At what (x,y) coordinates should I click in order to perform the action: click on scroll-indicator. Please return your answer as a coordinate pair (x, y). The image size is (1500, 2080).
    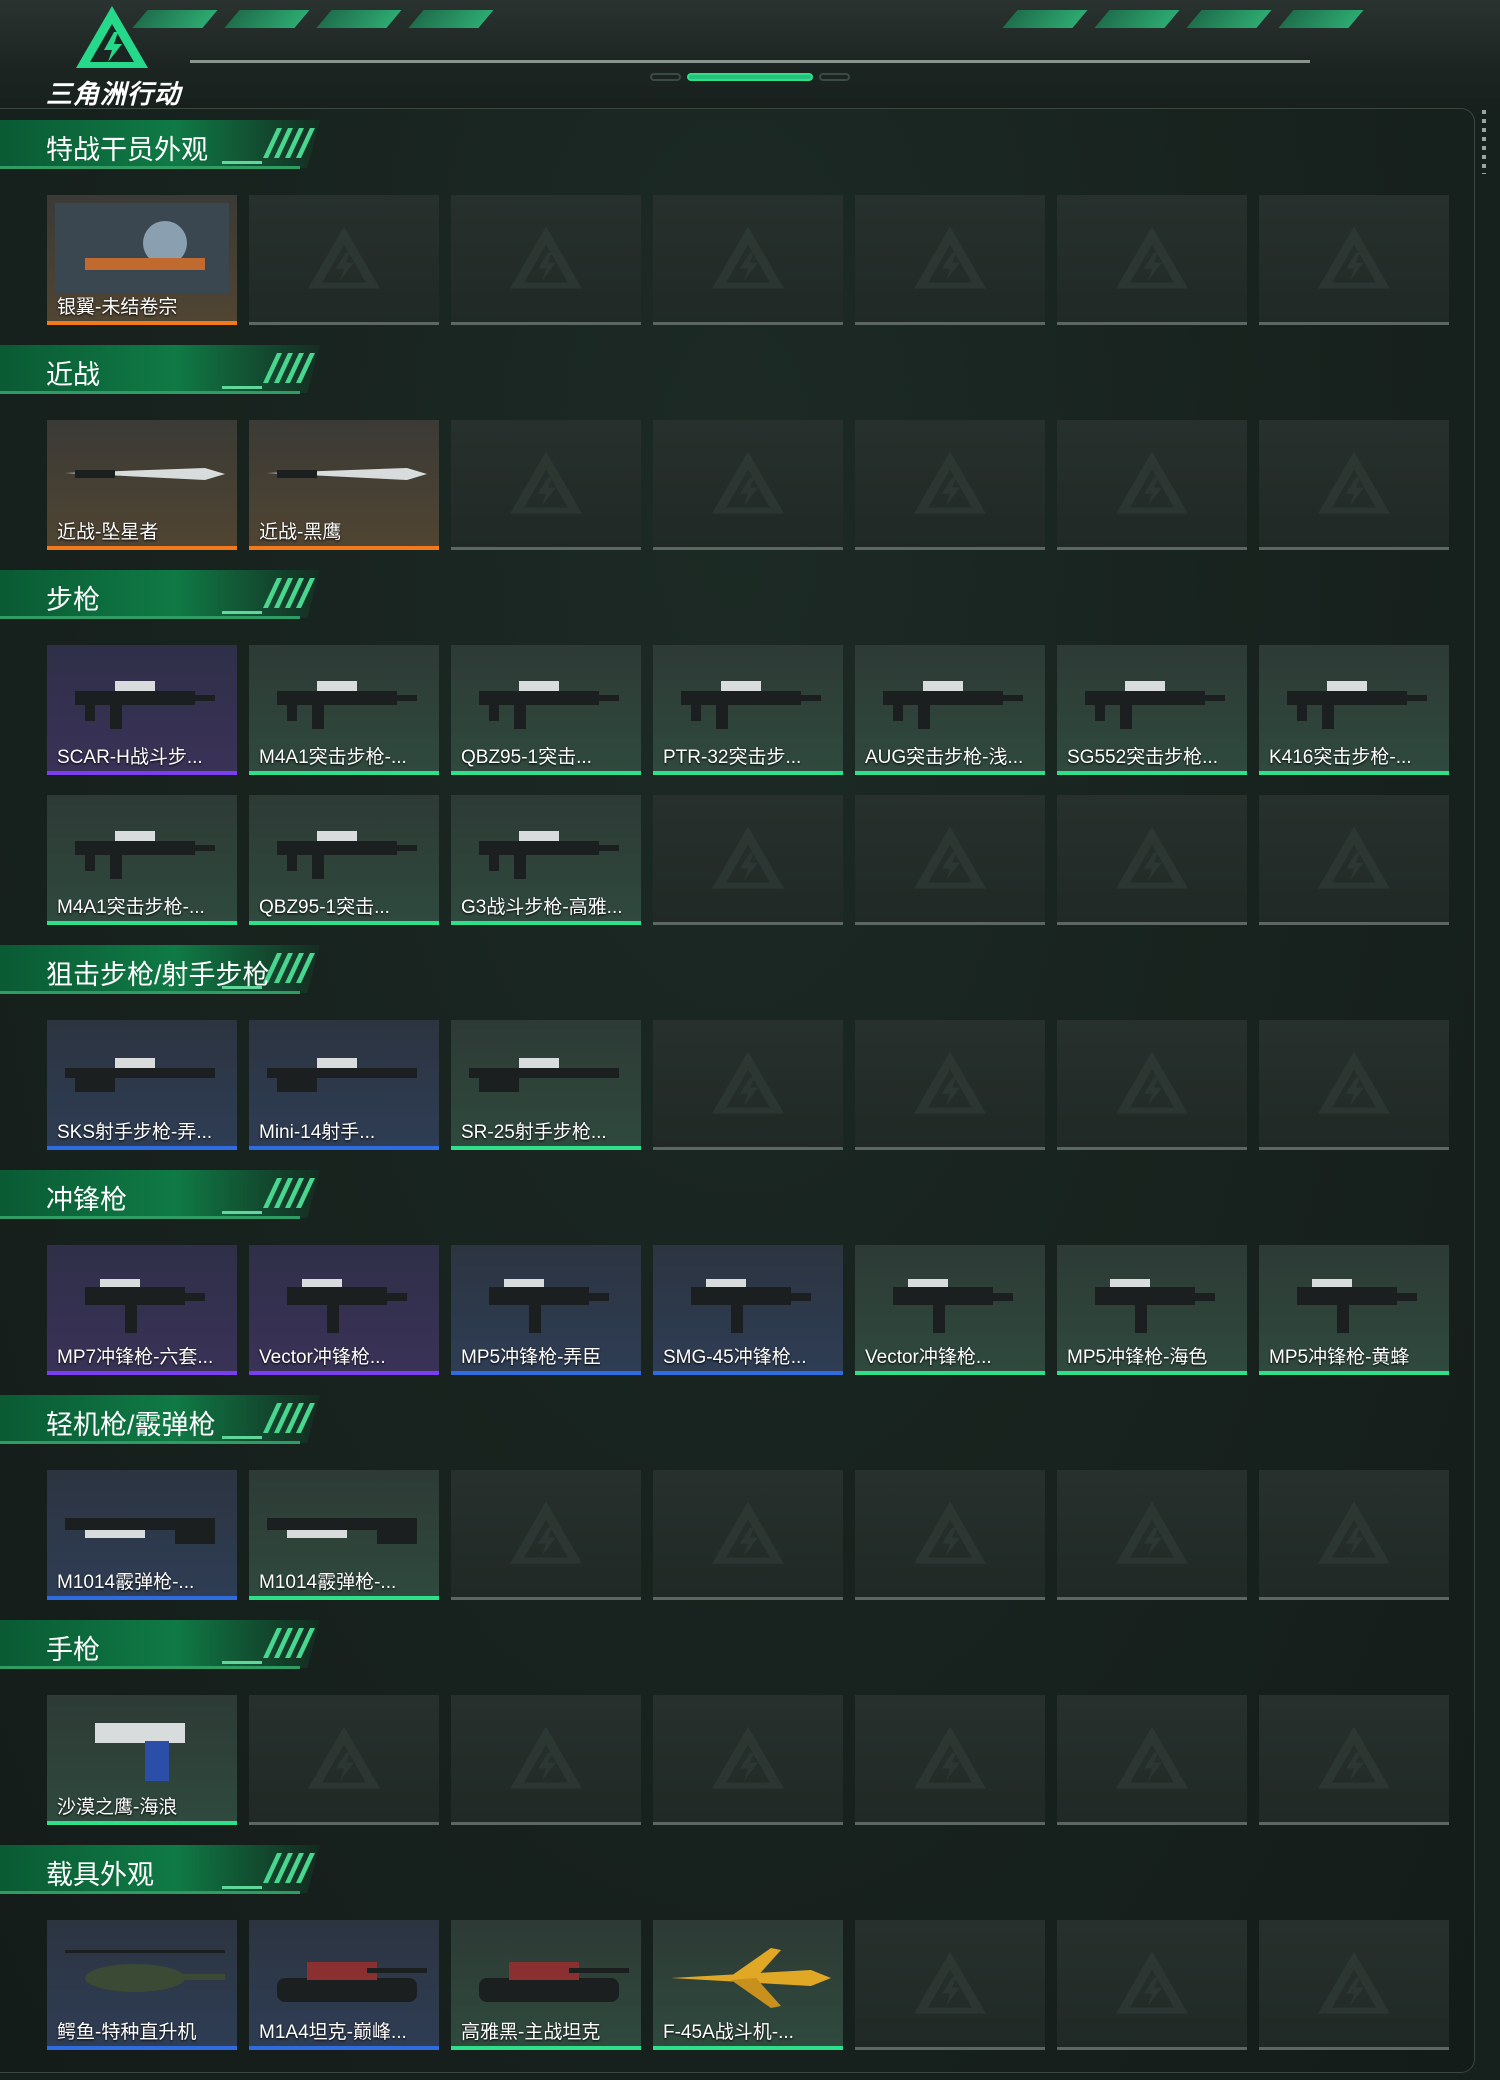
    Looking at the image, I should click on (1484, 142).